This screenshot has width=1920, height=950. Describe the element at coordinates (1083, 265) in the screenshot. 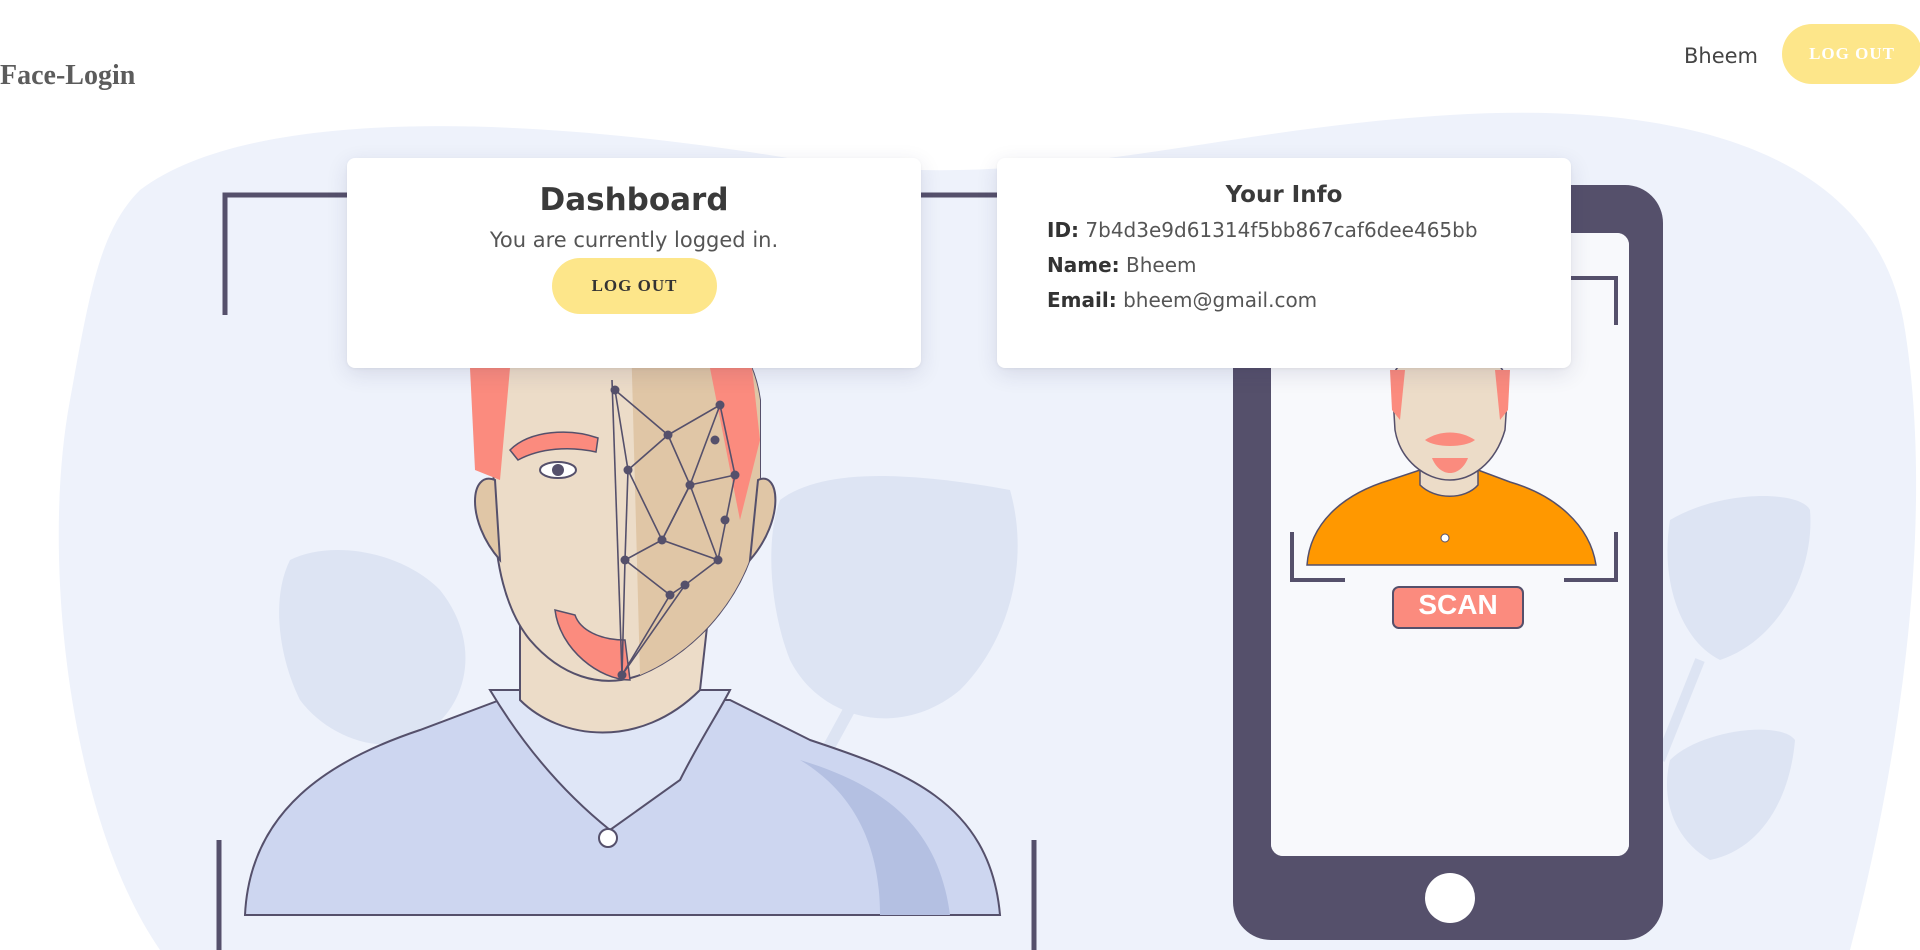

I see `name-label: Name:` at that location.